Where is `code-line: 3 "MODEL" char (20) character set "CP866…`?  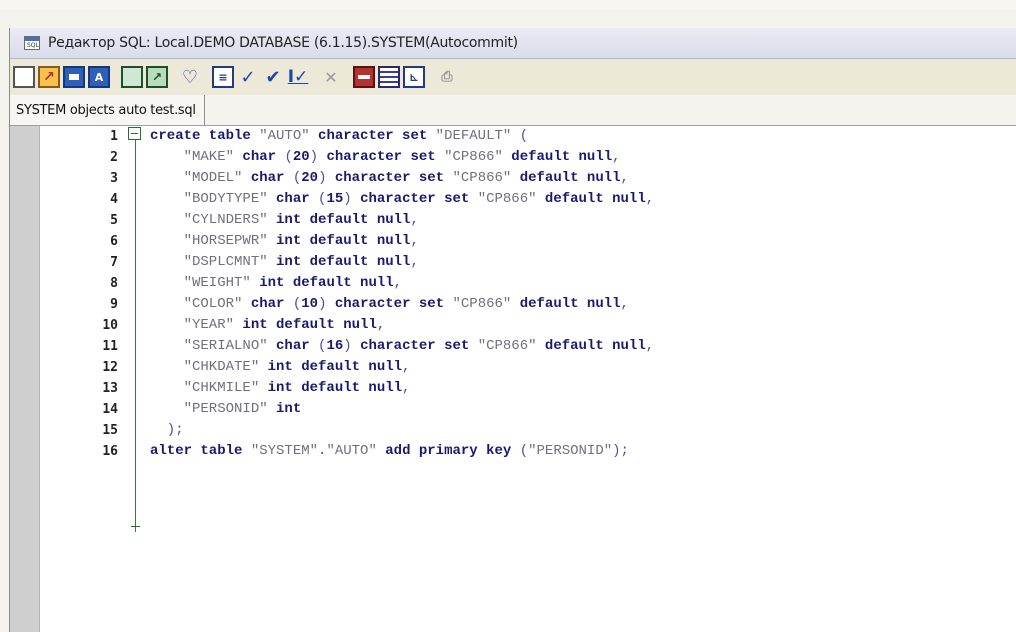 code-line: 3 "MODEL" char (20) character set "CP866… is located at coordinates (513, 178).